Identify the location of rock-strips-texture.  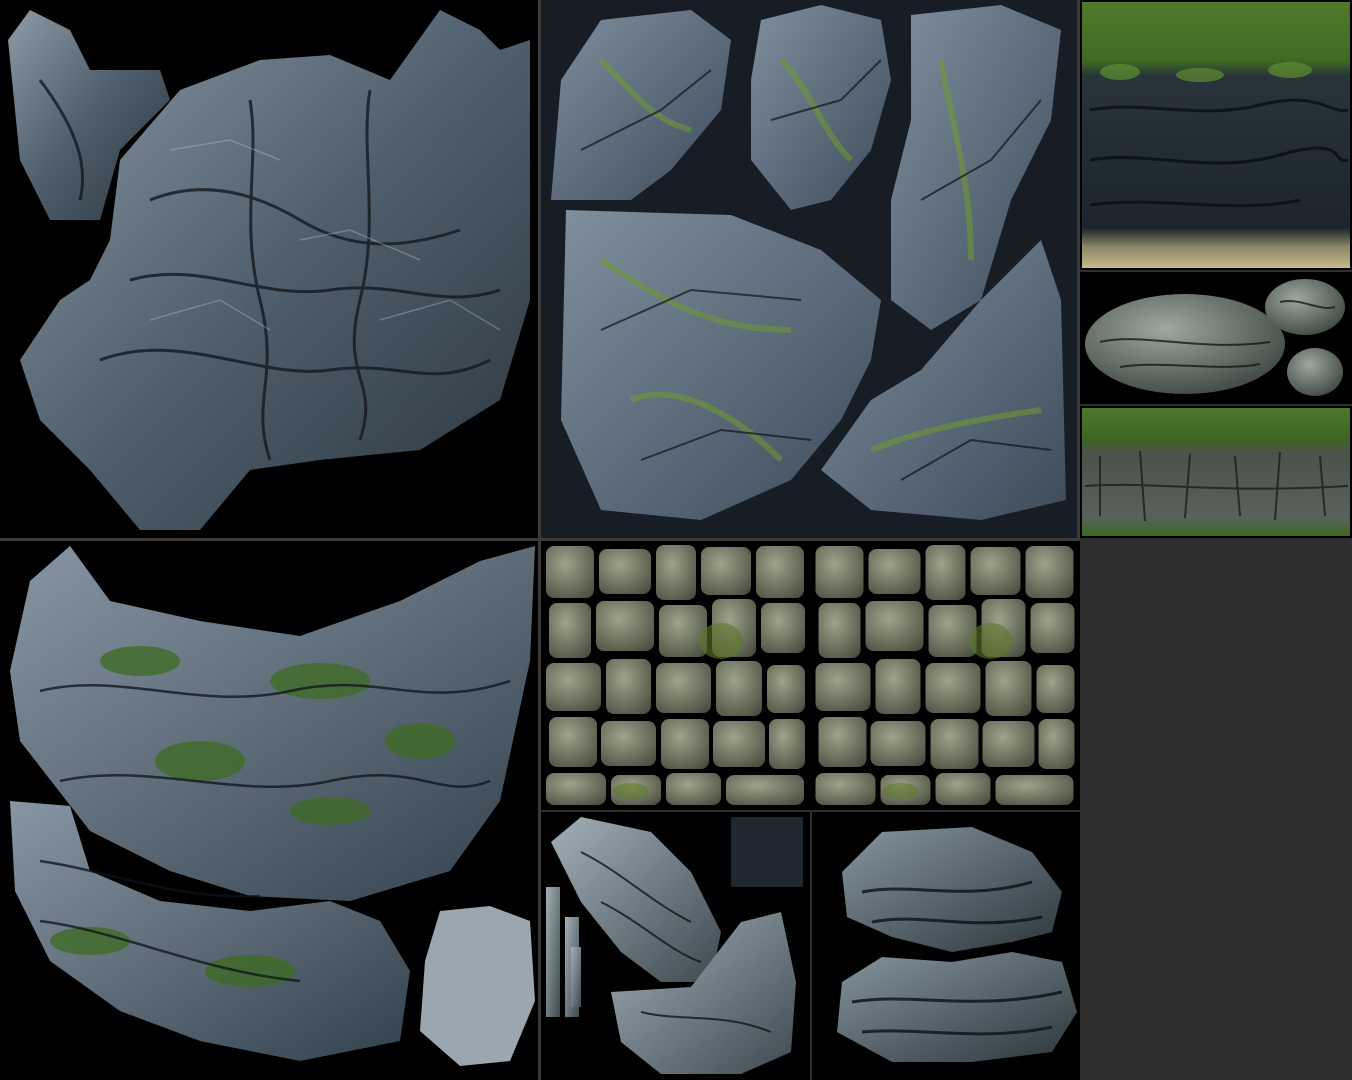
(674, 945).